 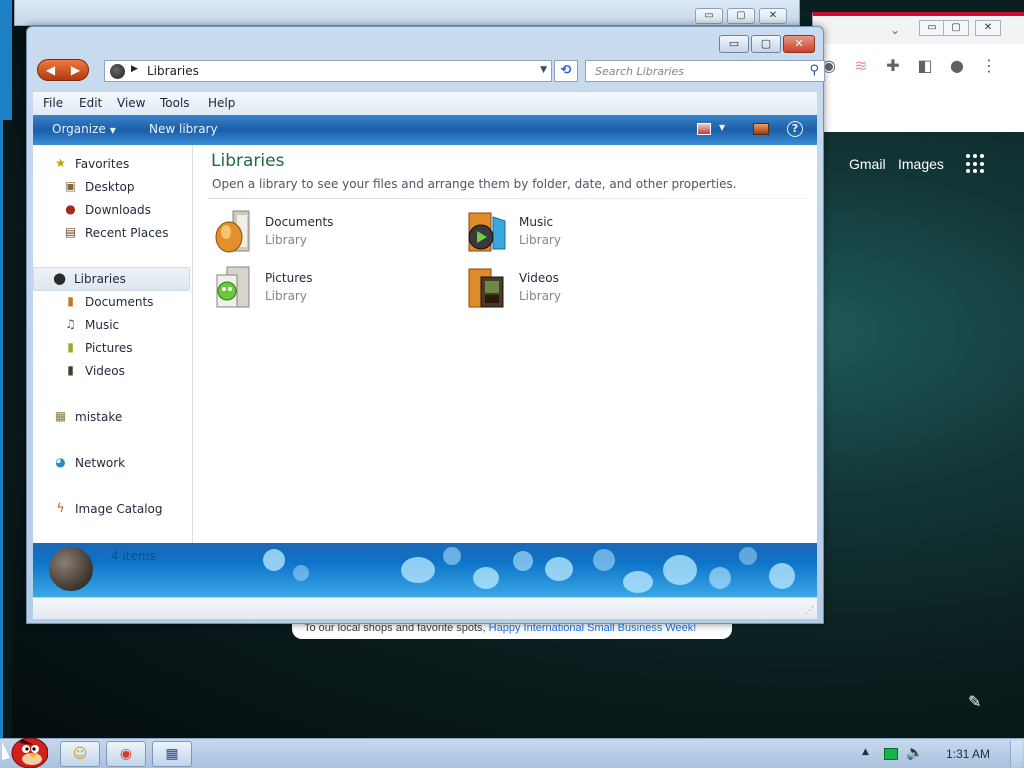 I want to click on nav-music: ♫ Music, so click(x=112, y=325).